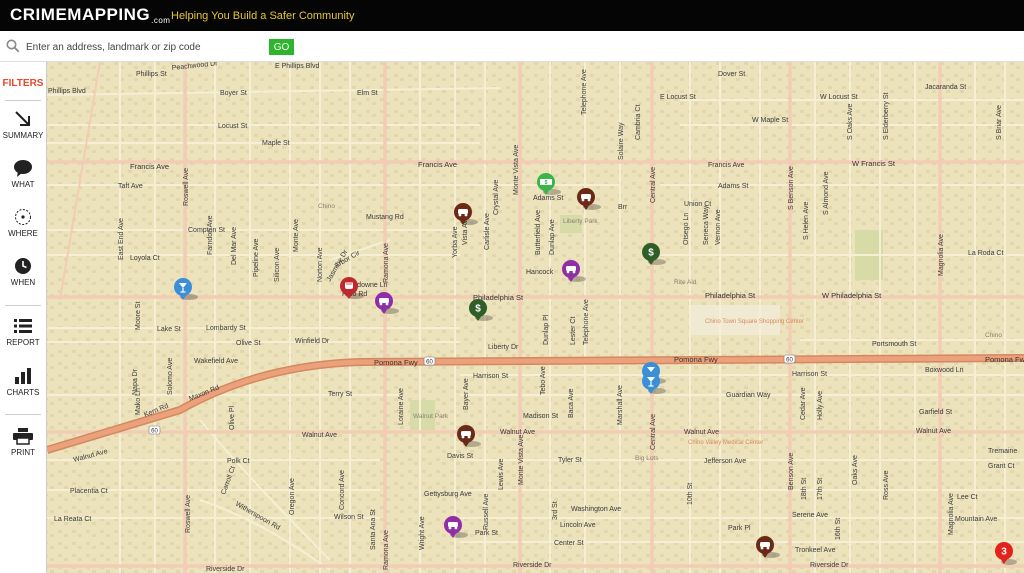  Describe the element at coordinates (23, 326) in the screenshot. I see `list-icon` at that location.